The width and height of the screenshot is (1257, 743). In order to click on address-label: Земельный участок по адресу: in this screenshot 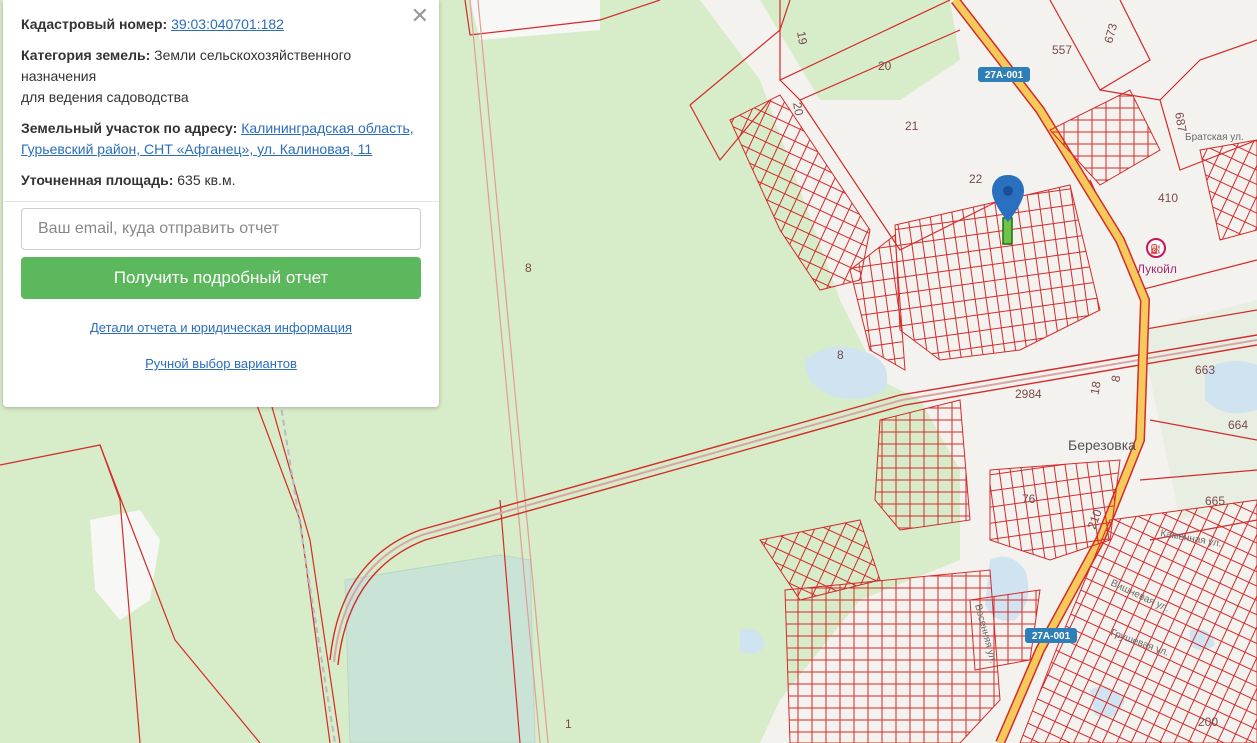, I will do `click(129, 128)`.